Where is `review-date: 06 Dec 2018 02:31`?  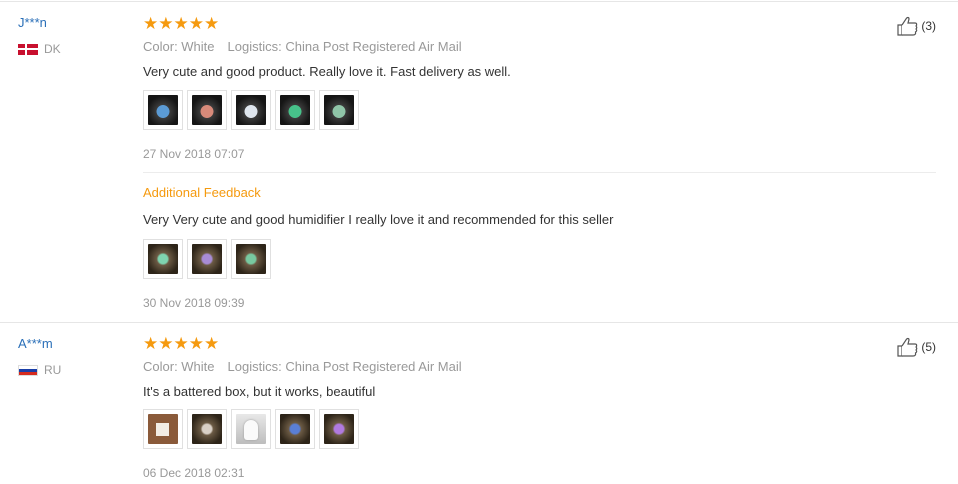 review-date: 06 Dec 2018 02:31 is located at coordinates (194, 473).